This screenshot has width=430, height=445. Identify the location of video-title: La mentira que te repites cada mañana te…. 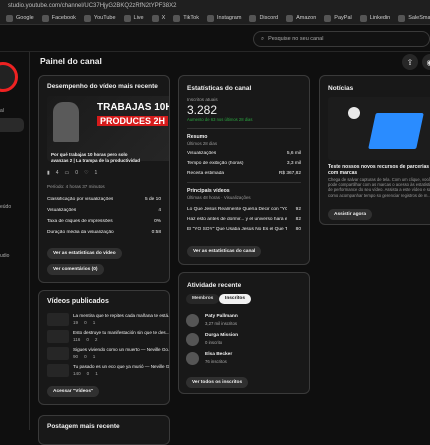
(121, 315).